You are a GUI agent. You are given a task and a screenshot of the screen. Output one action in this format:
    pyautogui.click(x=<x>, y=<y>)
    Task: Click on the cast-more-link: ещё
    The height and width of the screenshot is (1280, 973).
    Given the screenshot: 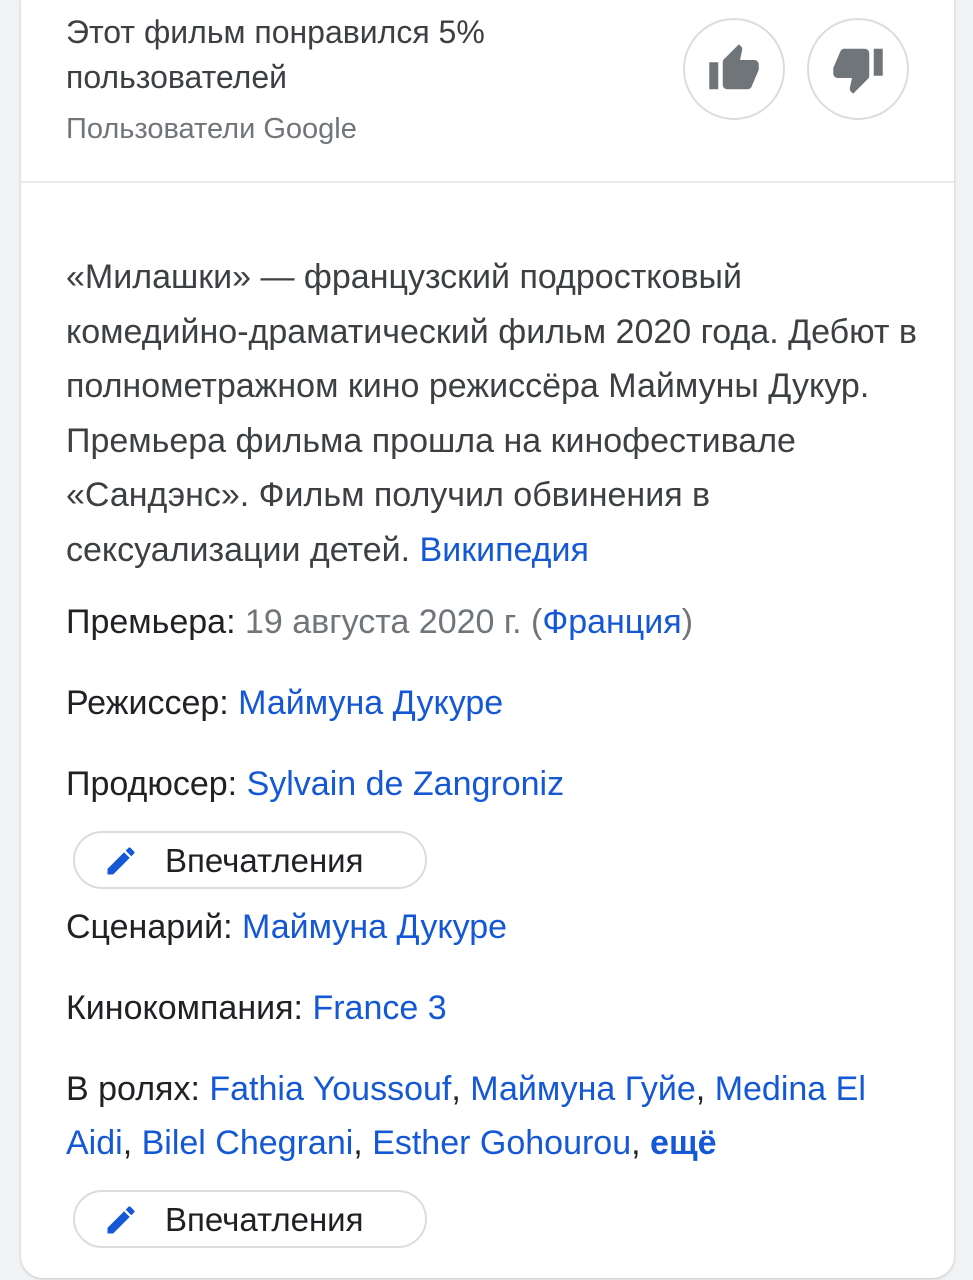 What is the action you would take?
    pyautogui.click(x=683, y=1143)
    